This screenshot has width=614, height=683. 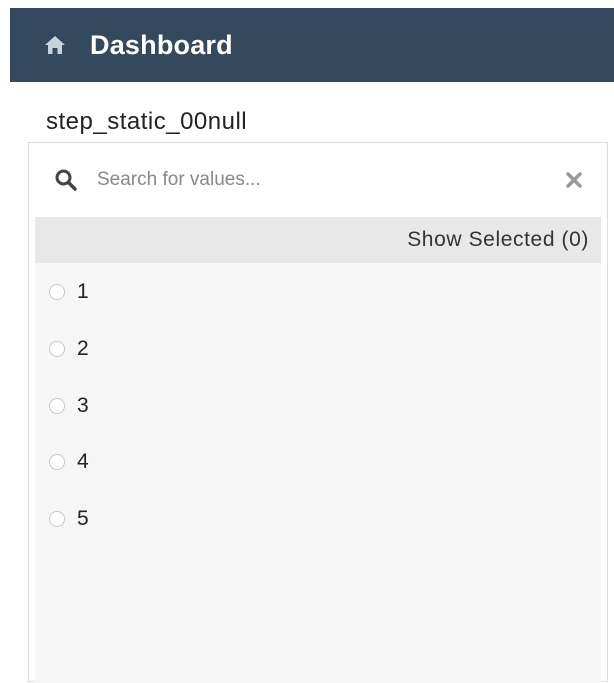 I want to click on home-icon, so click(x=55, y=45).